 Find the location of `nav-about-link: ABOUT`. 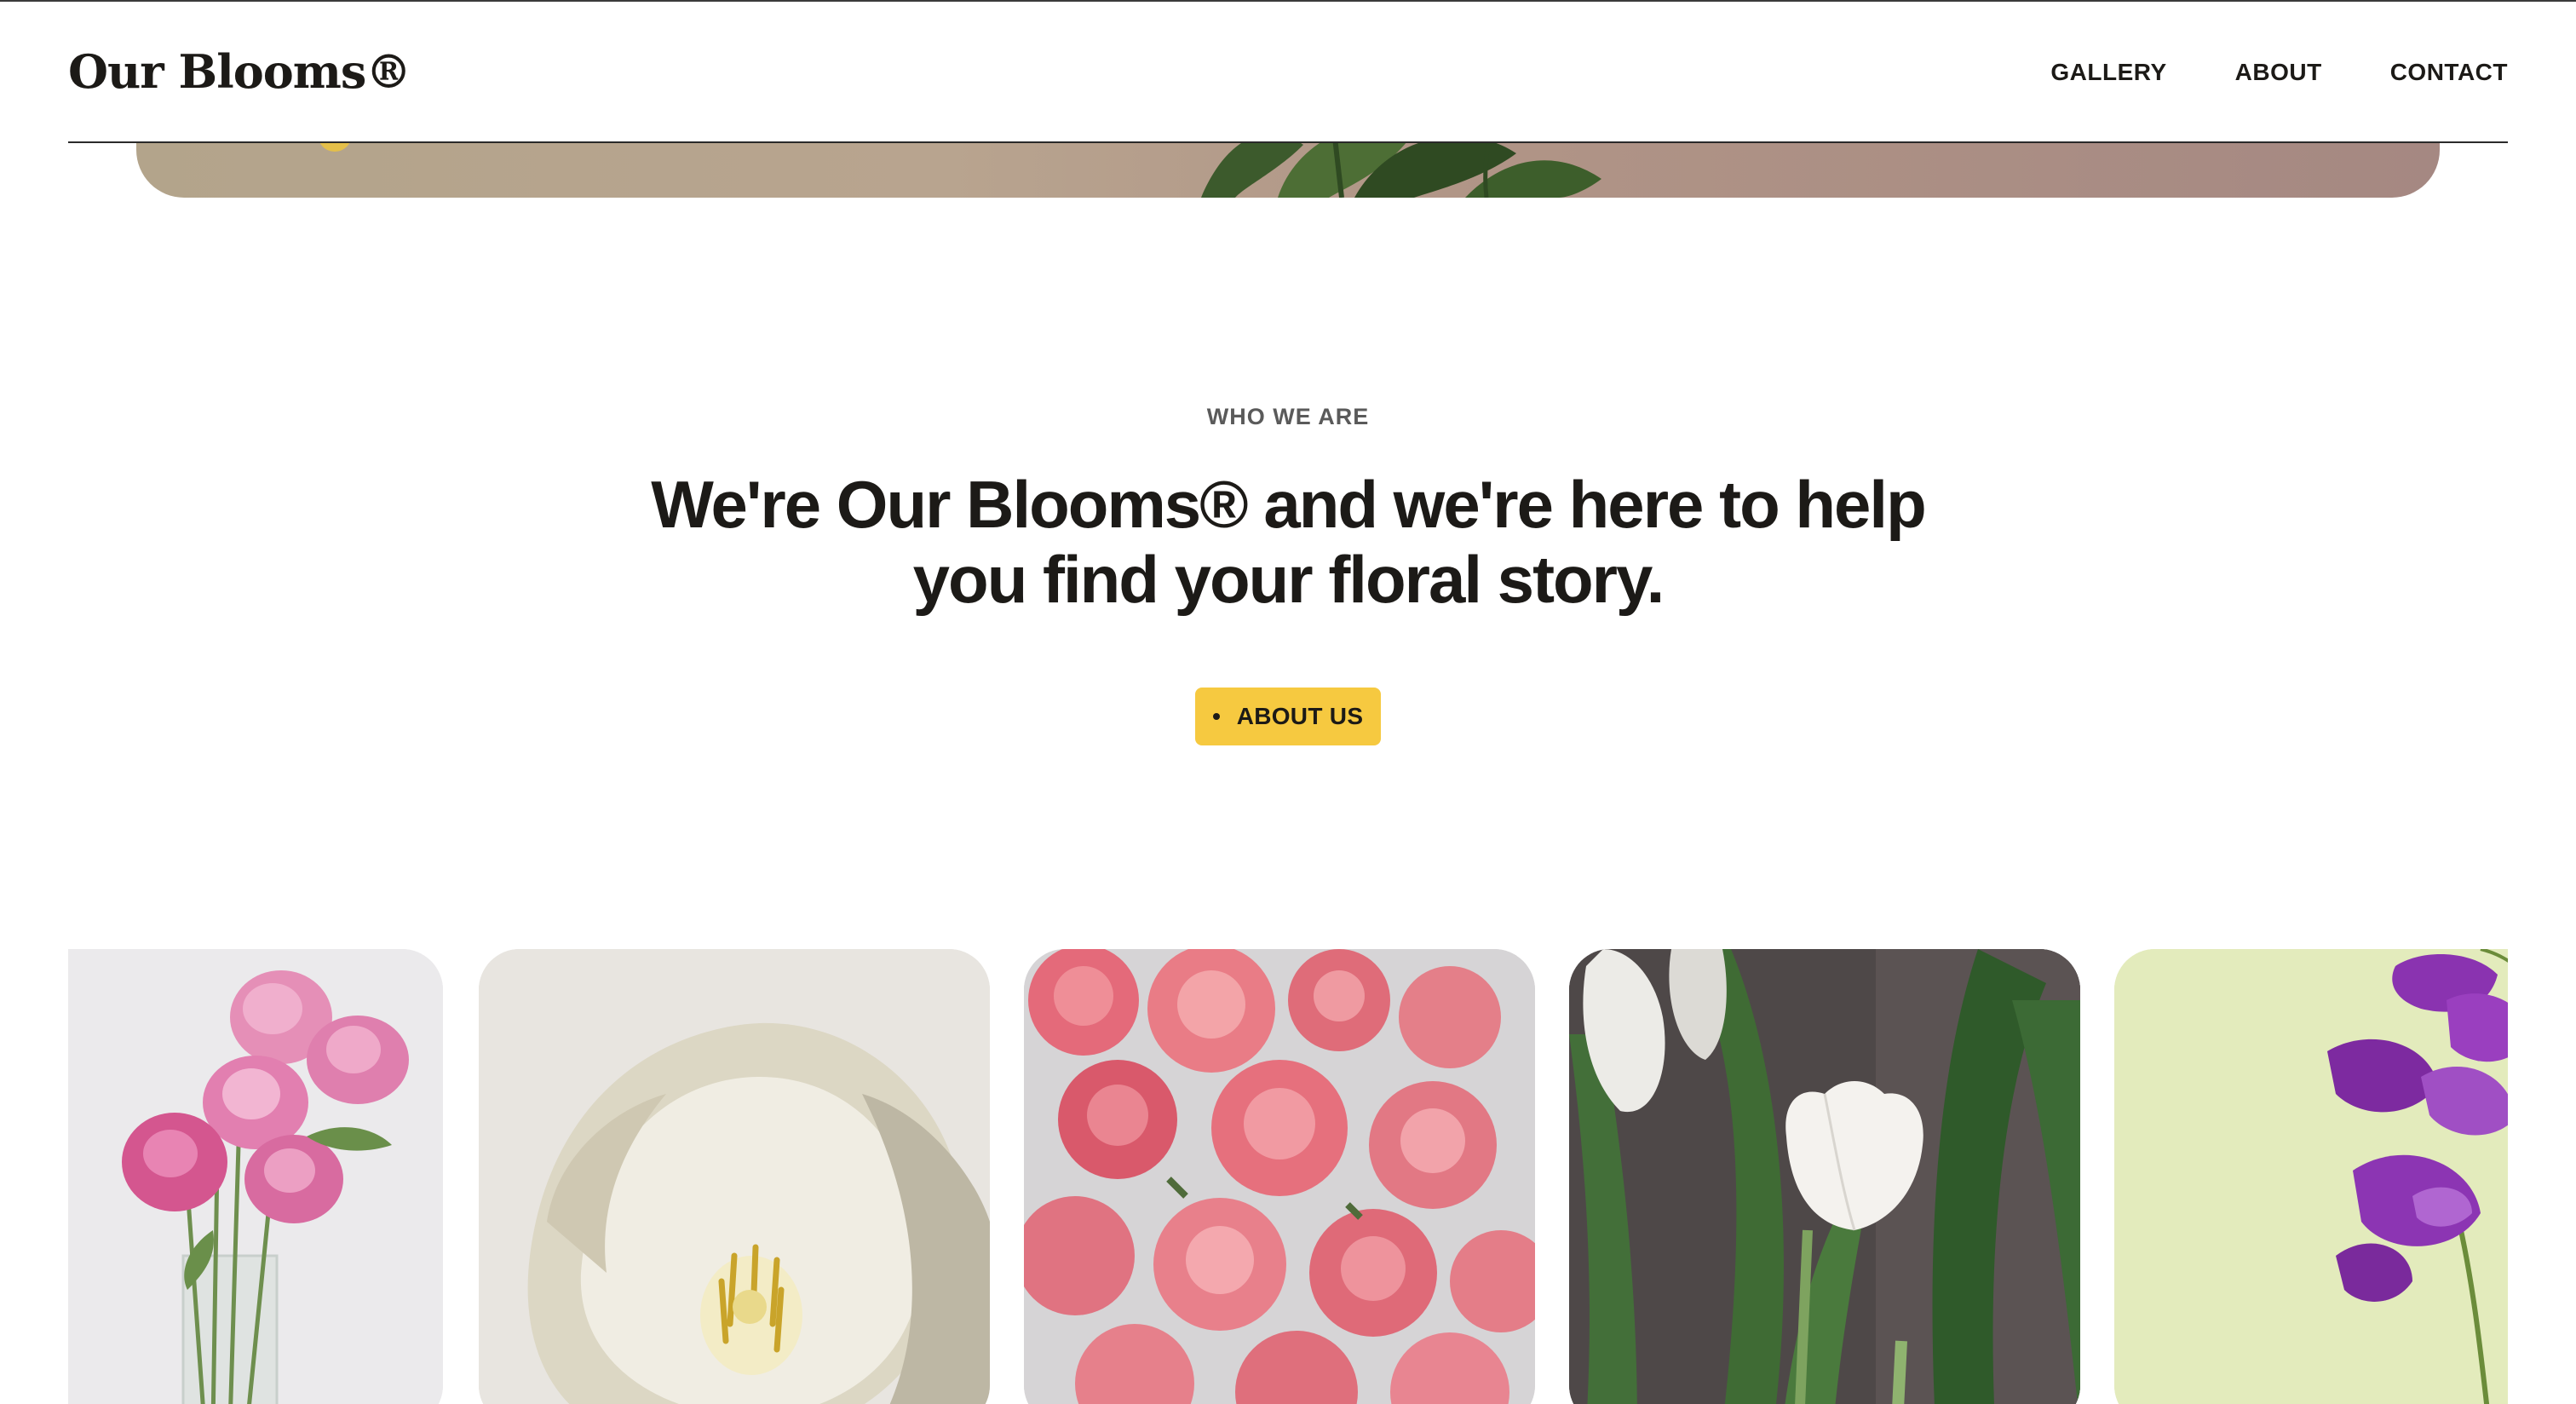

nav-about-link: ABOUT is located at coordinates (2278, 72).